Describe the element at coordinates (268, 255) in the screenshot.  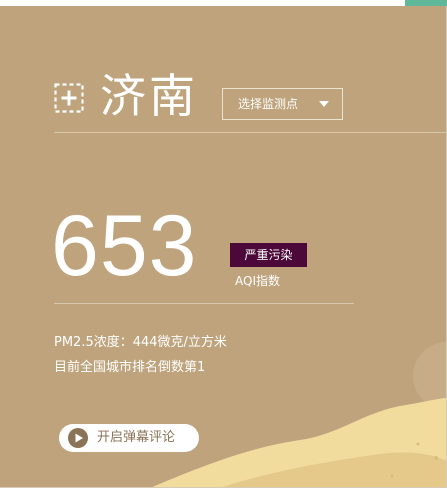
I see `pollution-level-badge: 严重污染` at that location.